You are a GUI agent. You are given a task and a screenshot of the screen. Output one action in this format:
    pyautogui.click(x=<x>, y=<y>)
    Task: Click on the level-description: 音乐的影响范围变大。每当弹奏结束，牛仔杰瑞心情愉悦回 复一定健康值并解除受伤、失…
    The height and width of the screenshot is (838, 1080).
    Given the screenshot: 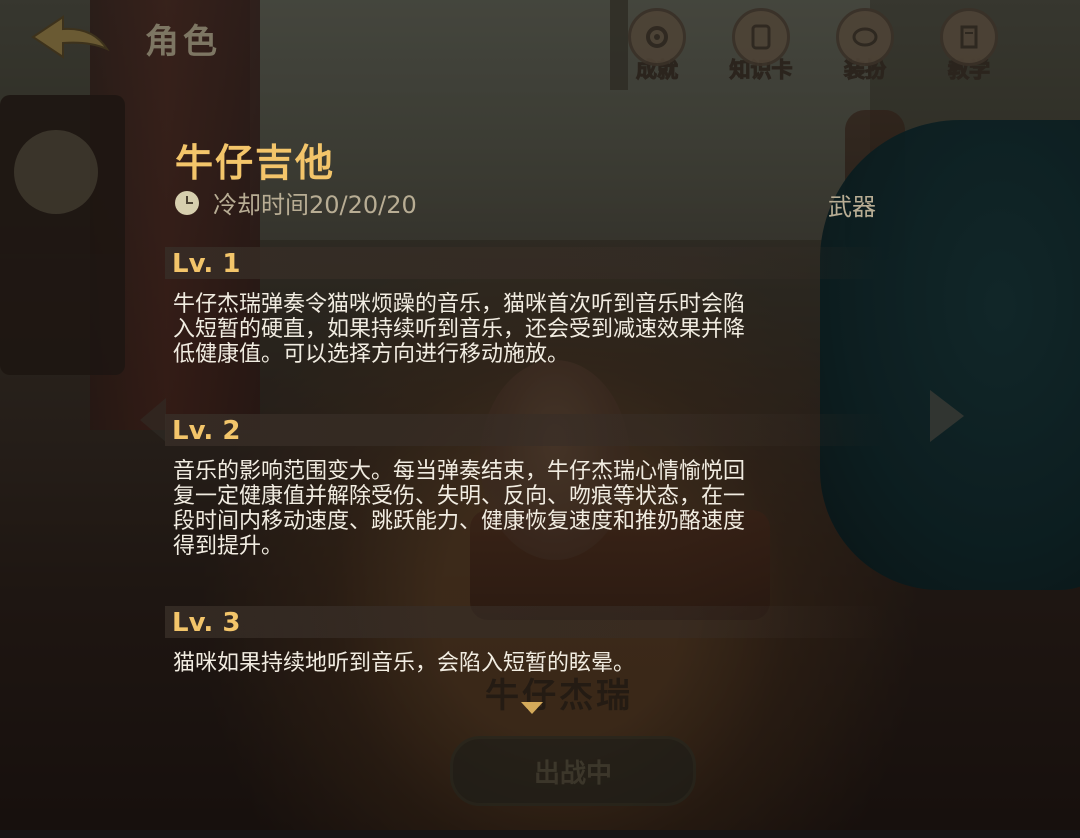 What is the action you would take?
    pyautogui.click(x=518, y=509)
    